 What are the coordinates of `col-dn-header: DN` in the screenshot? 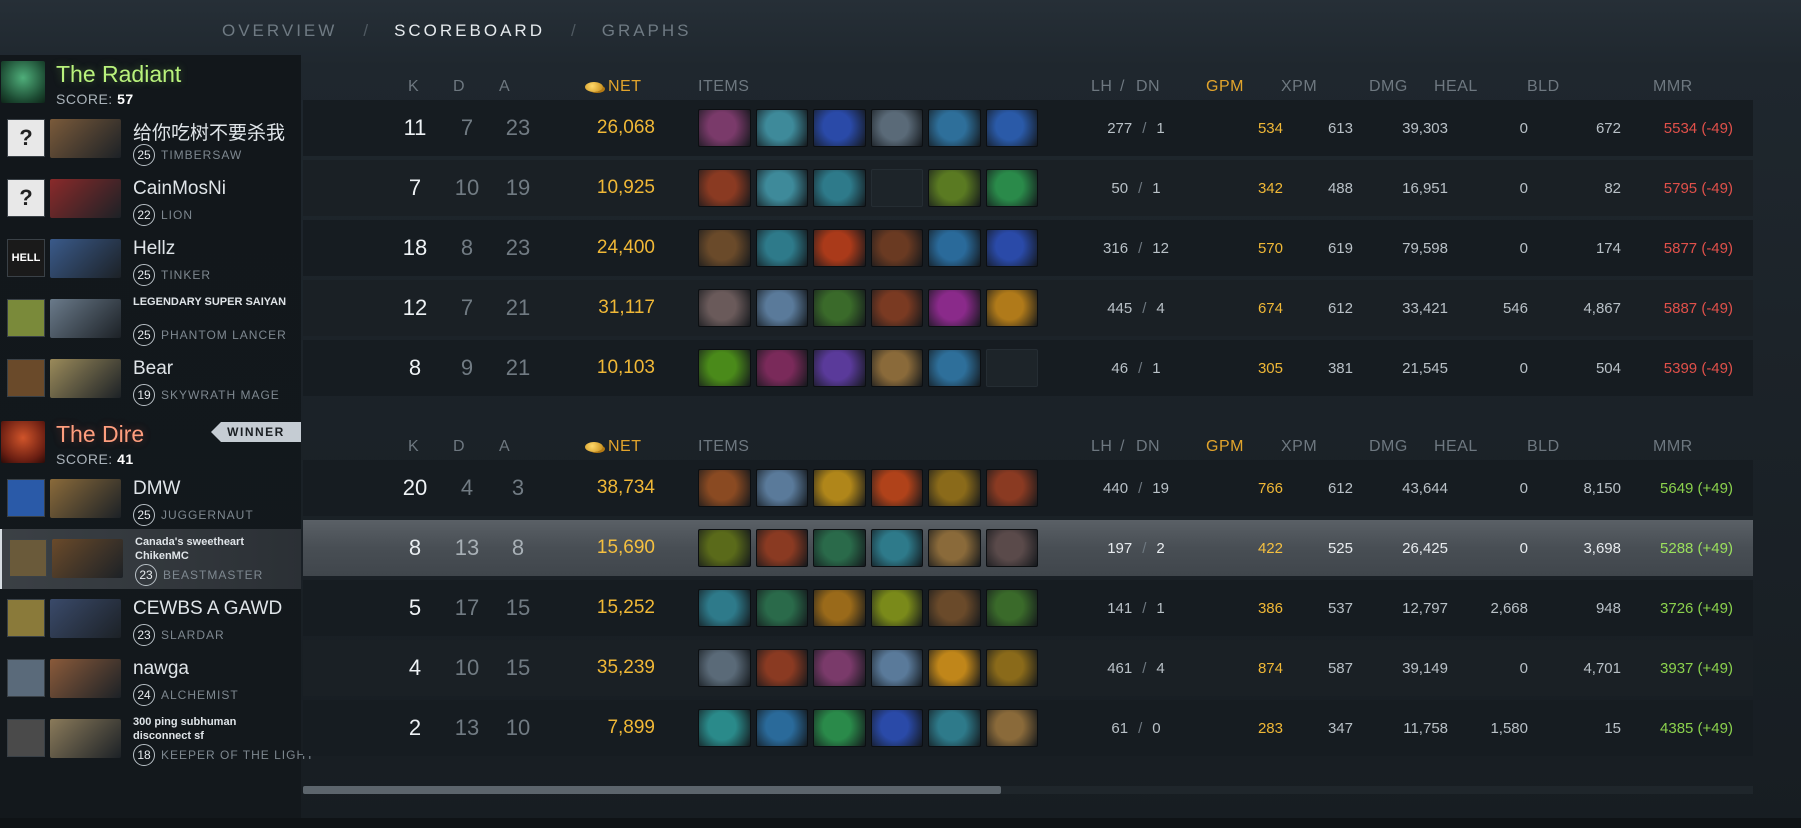 It's located at (1148, 87).